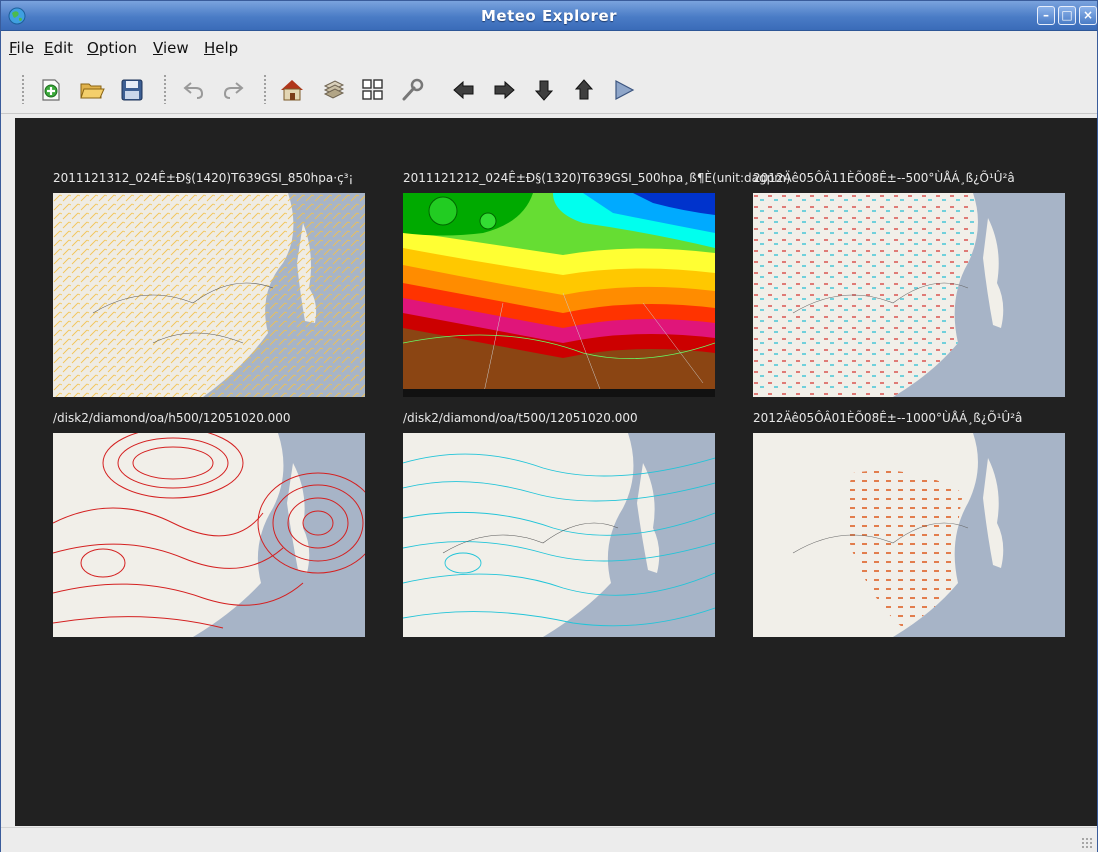  What do you see at coordinates (1087, 843) in the screenshot?
I see `resize-grip` at bounding box center [1087, 843].